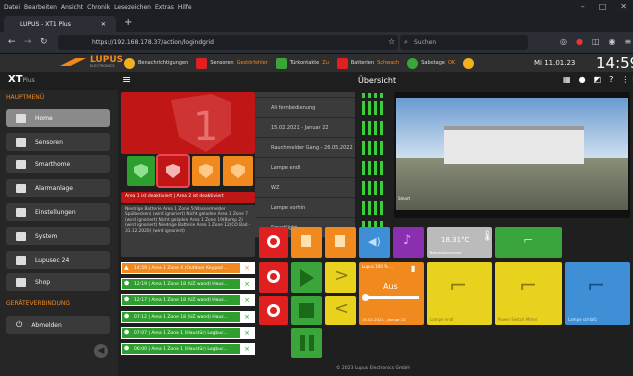 Image resolution: width=633 pixels, height=376 pixels. Describe the element at coordinates (487, 236) in the screenshot. I see `thermometer-icon: 🌡` at that location.